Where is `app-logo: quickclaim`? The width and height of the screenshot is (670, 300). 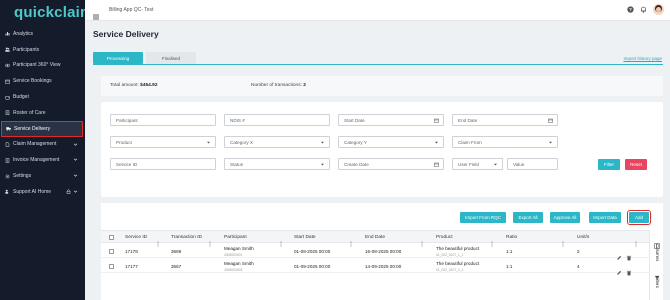 app-logo: quickclaim is located at coordinates (54, 12).